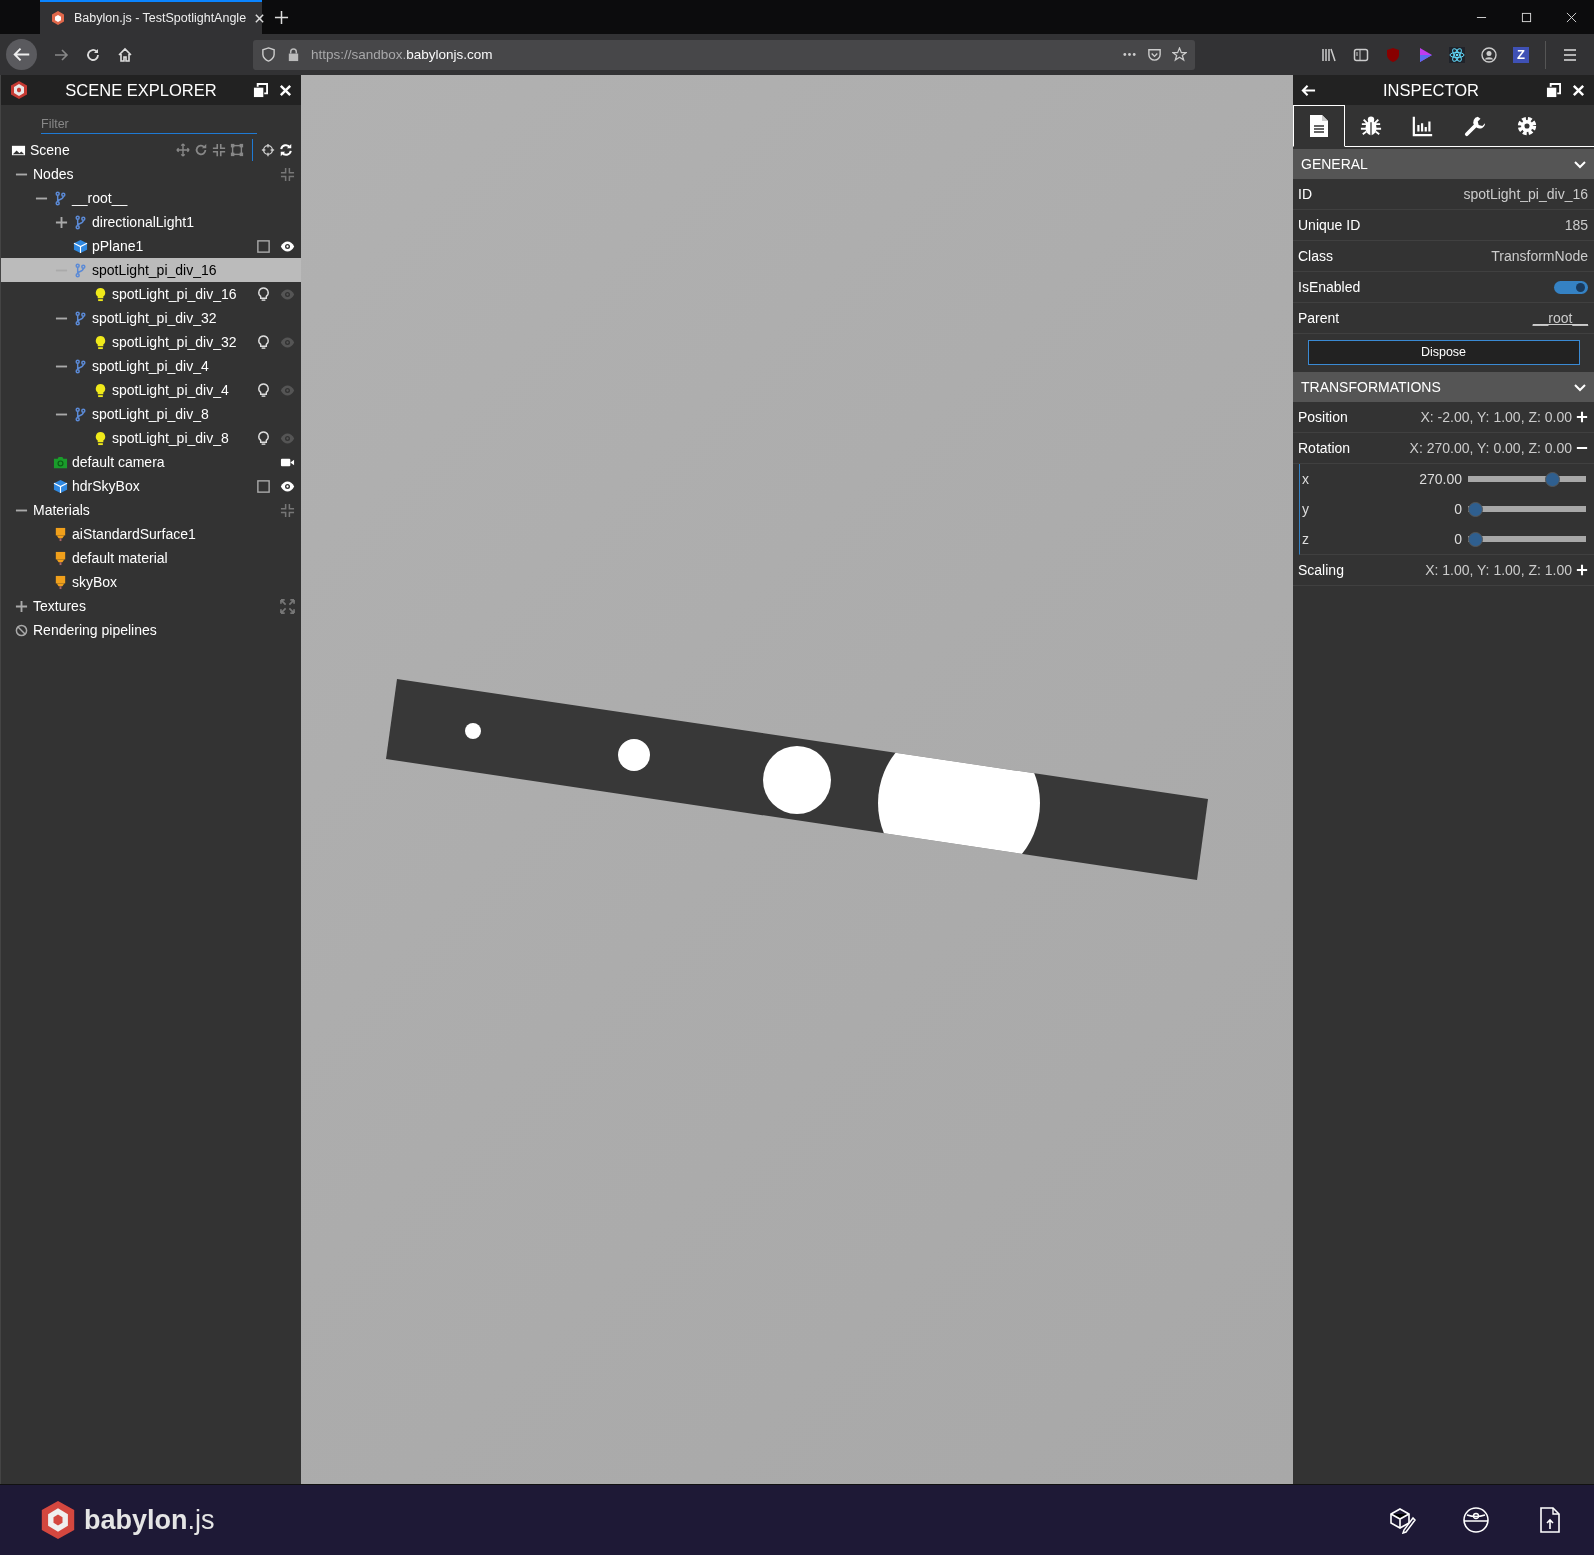 The height and width of the screenshot is (1555, 1594). What do you see at coordinates (1361, 54) in the screenshot?
I see `sidebar-icon` at bounding box center [1361, 54].